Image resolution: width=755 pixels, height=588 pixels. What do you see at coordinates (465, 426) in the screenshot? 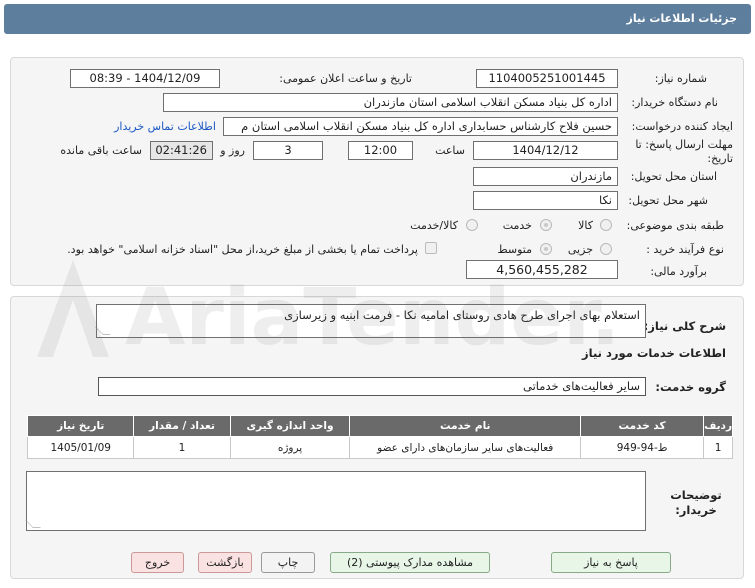
I see `col-service-name: نام خدمت` at bounding box center [465, 426].